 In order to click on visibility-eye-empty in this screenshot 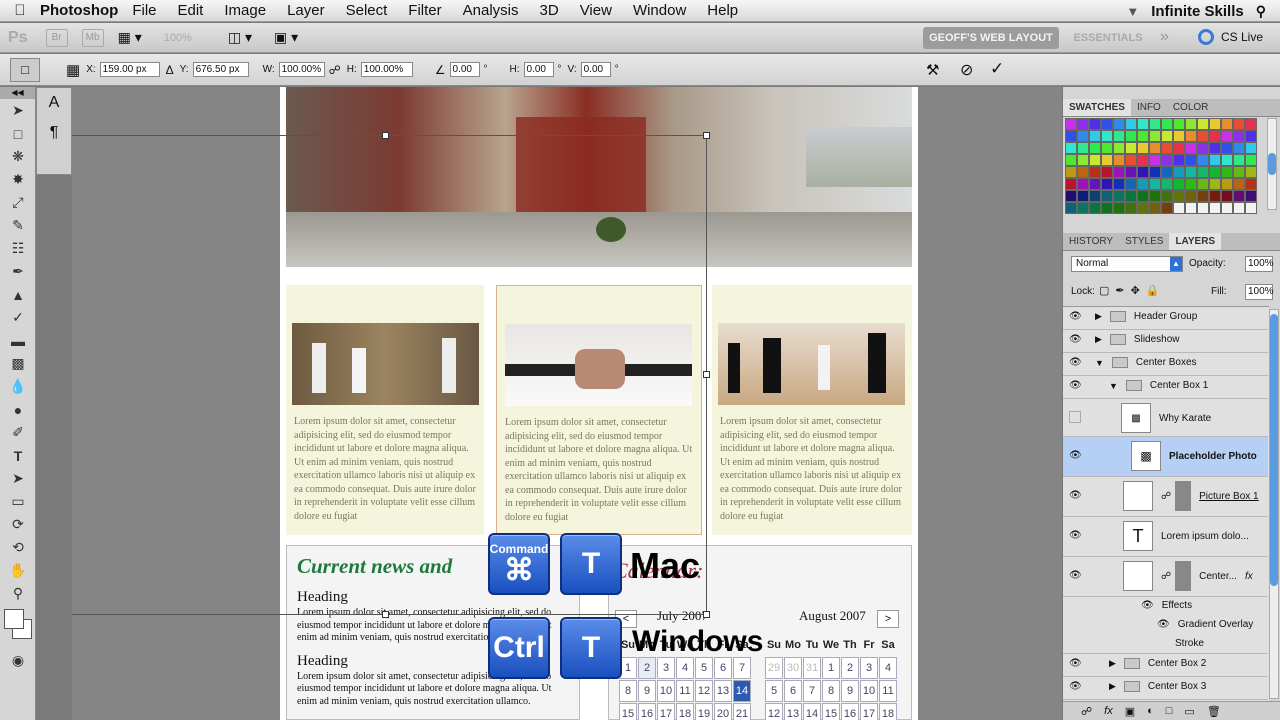, I will do `click(1075, 417)`.